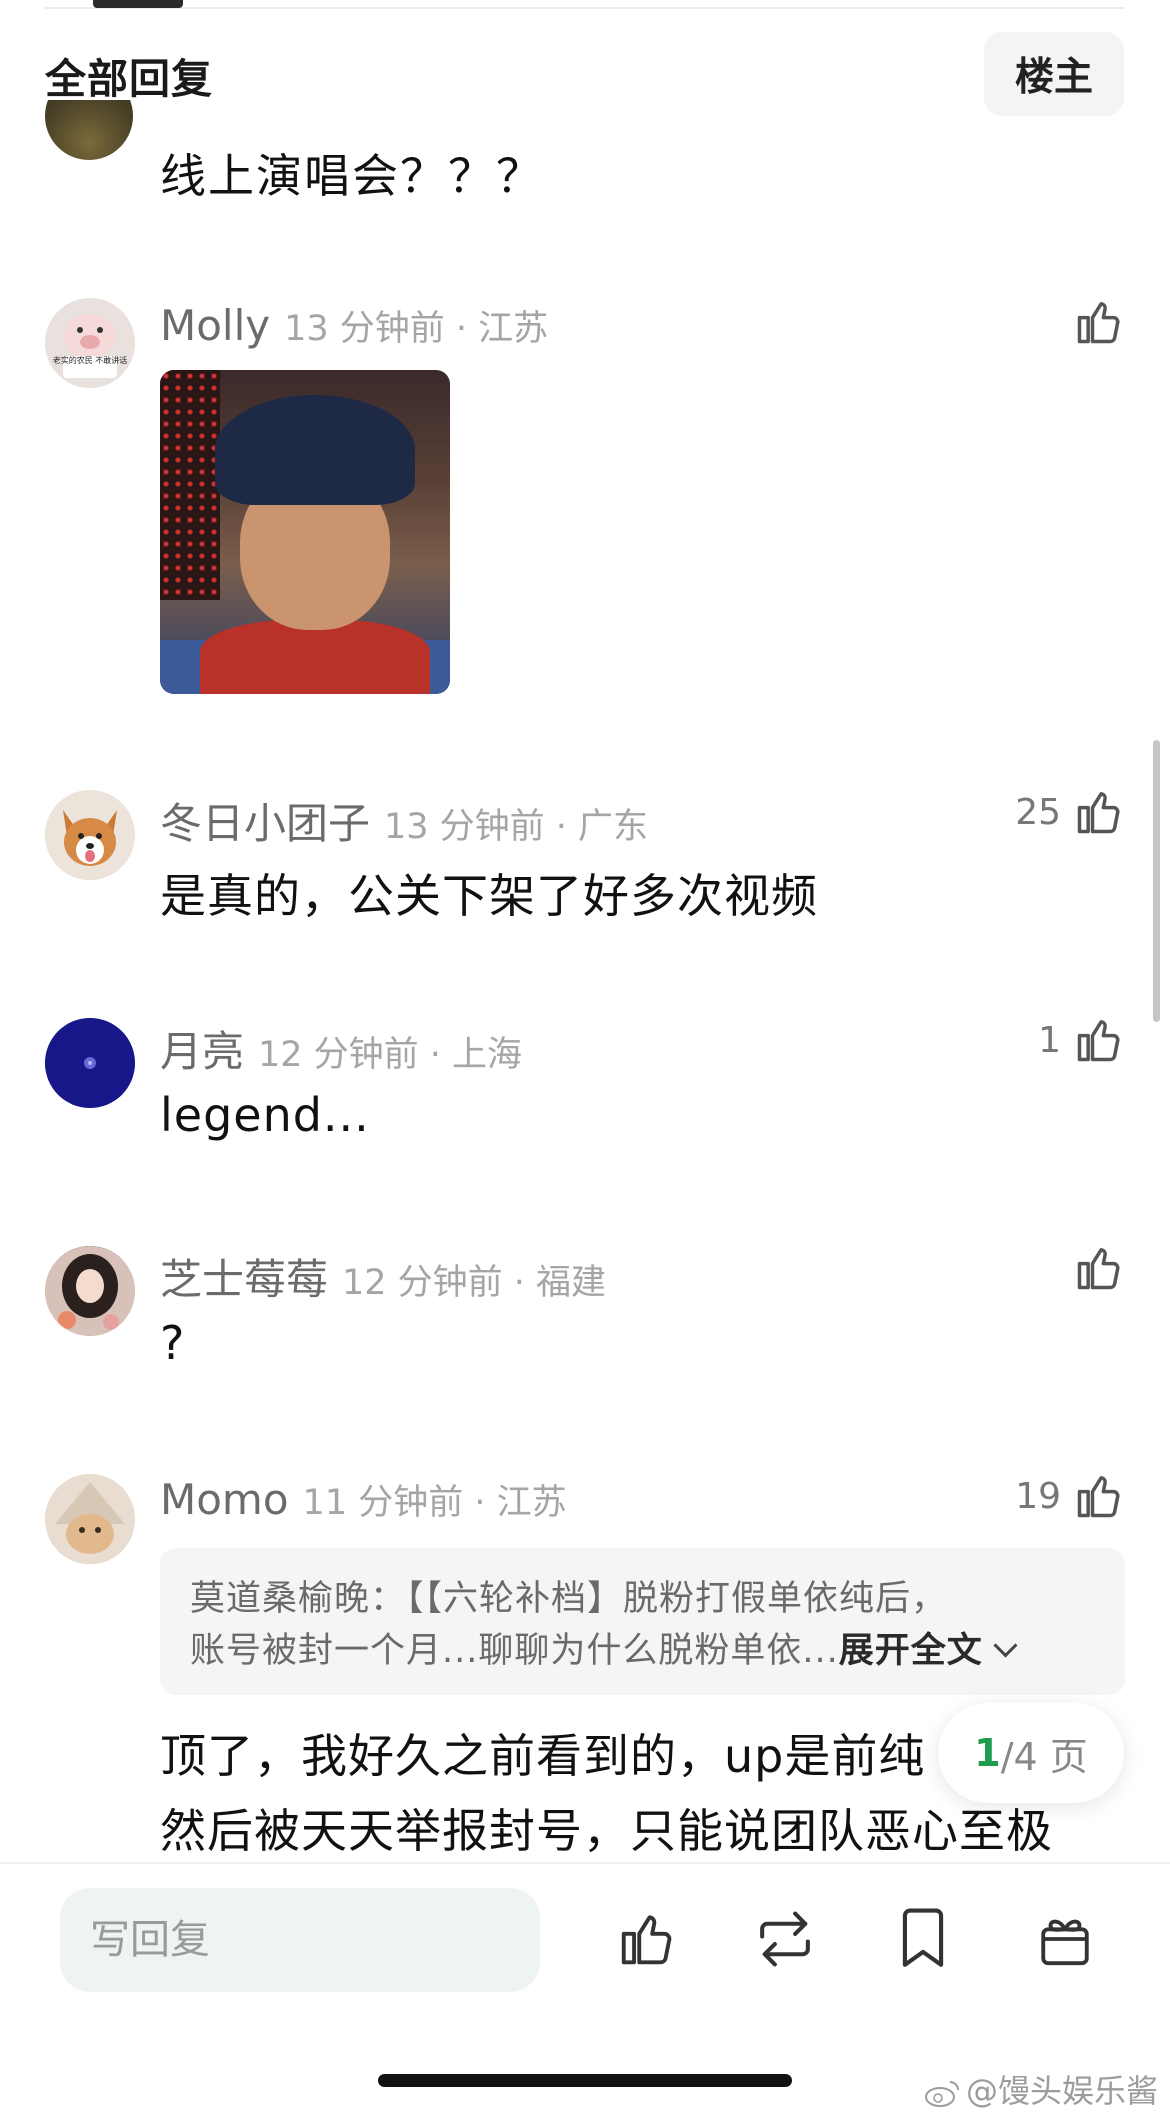  What do you see at coordinates (987, 1753) in the screenshot?
I see `current-page: 1` at bounding box center [987, 1753].